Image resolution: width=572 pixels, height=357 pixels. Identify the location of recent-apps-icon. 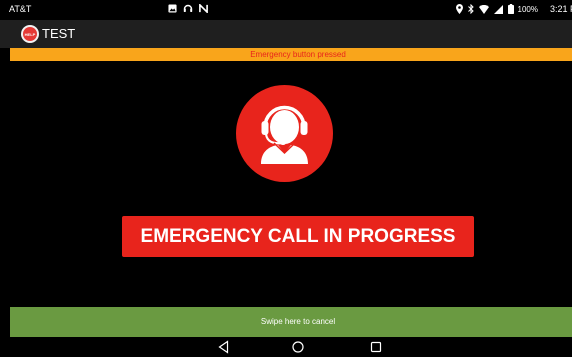
(376, 347).